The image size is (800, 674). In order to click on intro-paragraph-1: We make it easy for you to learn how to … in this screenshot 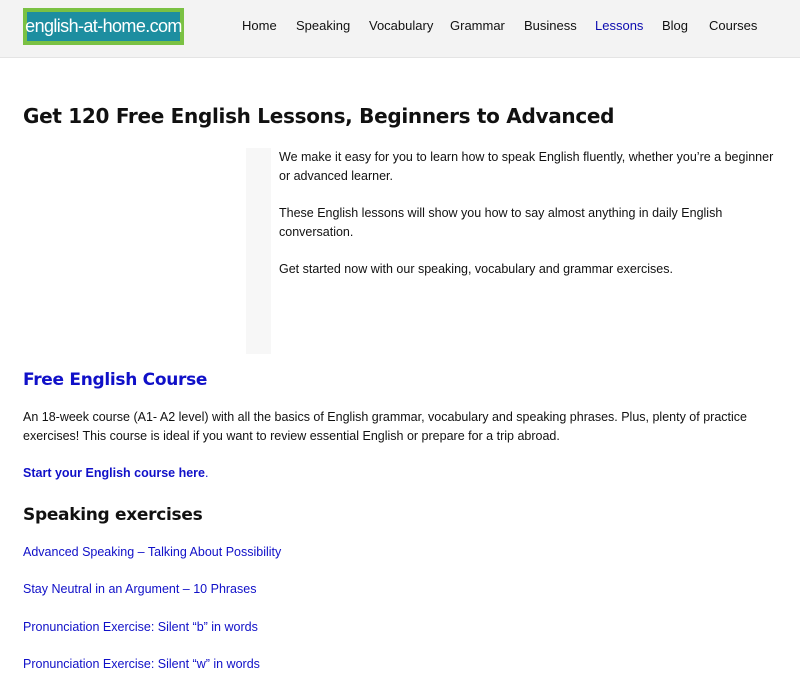, I will do `click(526, 166)`.